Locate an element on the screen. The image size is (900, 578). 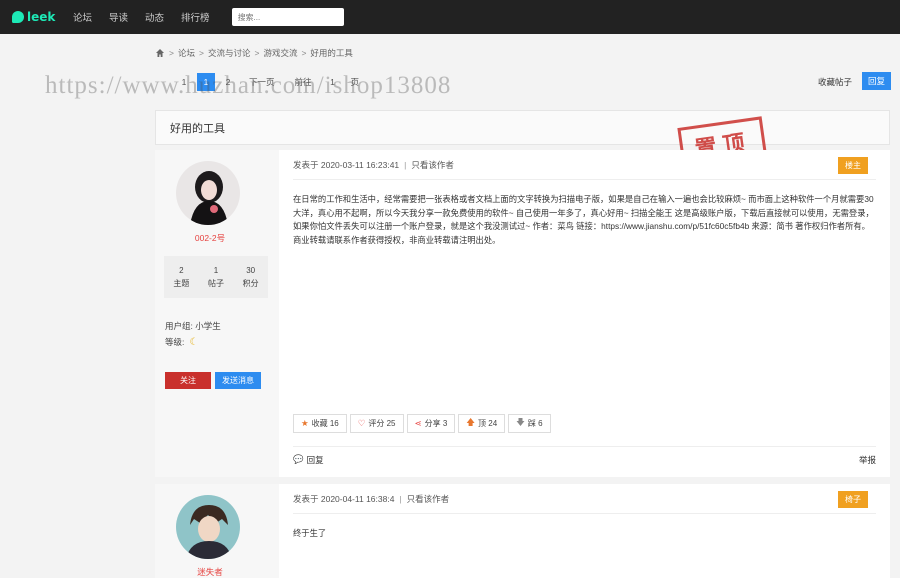
author-stats: 2 主题 1 帖子 30 积分 is located at coordinates (216, 277).